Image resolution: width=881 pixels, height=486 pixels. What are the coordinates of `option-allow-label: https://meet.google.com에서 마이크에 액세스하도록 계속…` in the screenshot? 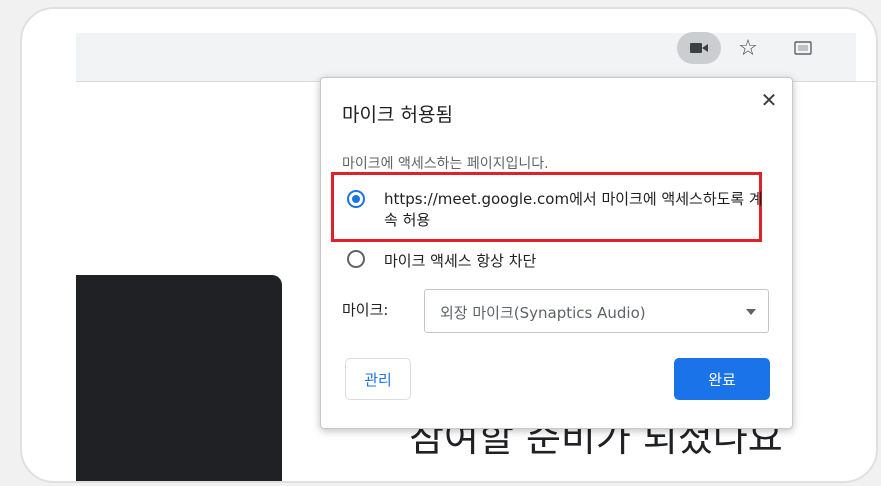 It's located at (574, 210).